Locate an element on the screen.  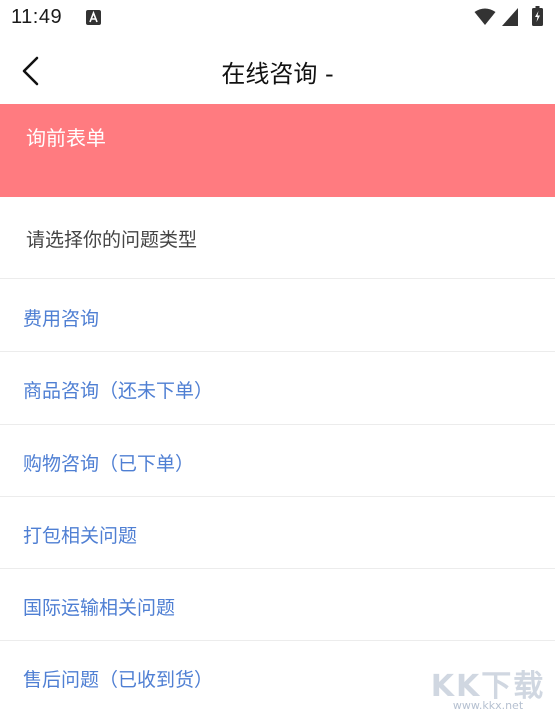
option-international-shipping: 国际运输相关问题 is located at coordinates (277, 605).